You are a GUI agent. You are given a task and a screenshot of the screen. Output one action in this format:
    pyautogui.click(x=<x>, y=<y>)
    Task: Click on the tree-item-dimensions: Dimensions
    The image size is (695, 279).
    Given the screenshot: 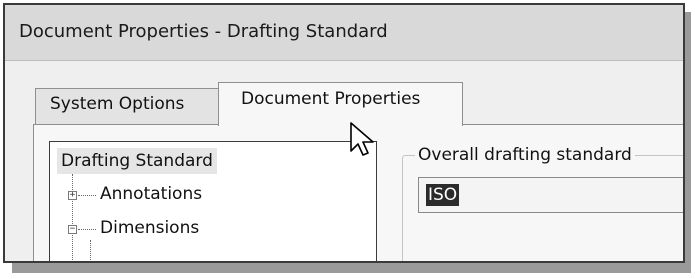 What is the action you would take?
    pyautogui.click(x=149, y=228)
    